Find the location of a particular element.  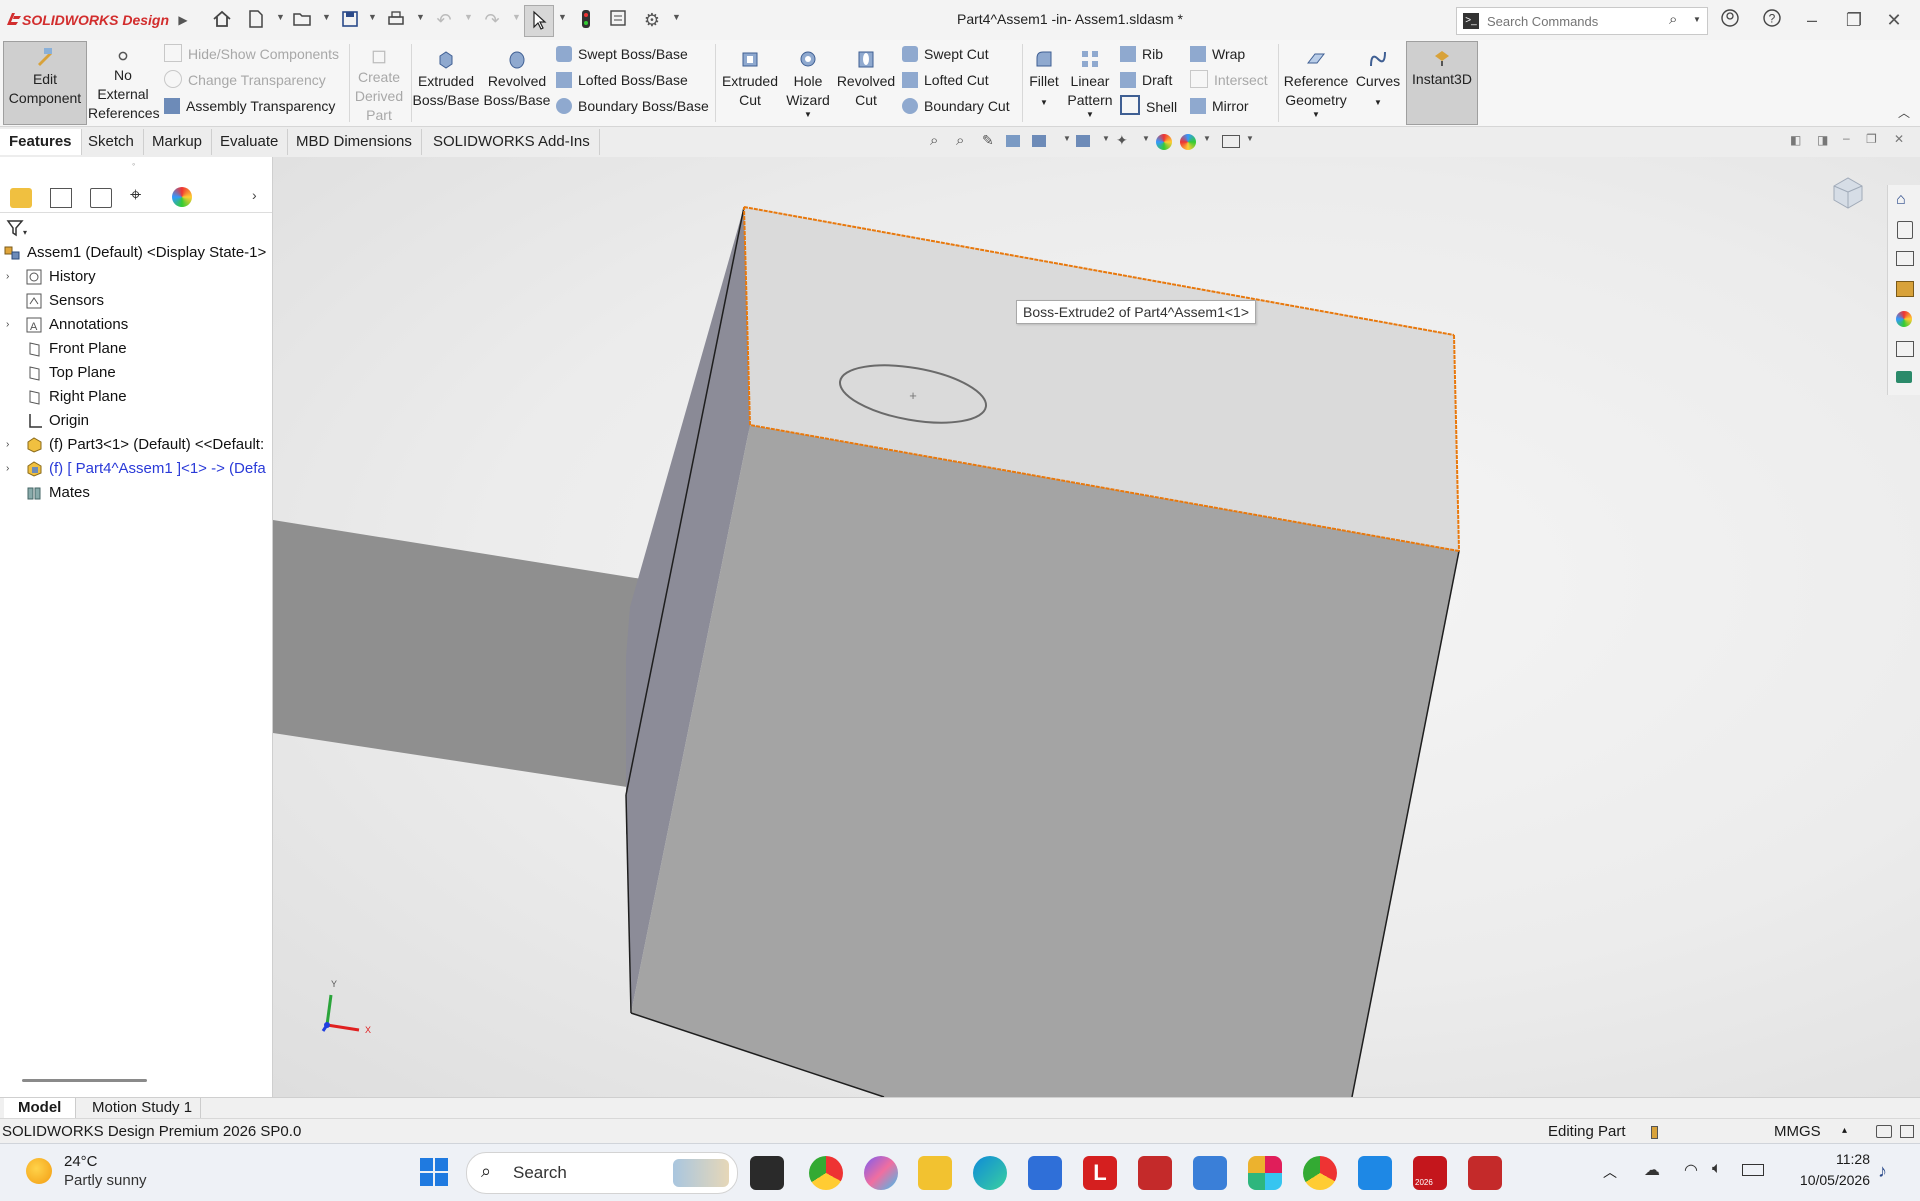

display-style-icon is located at coordinates (1083, 141).